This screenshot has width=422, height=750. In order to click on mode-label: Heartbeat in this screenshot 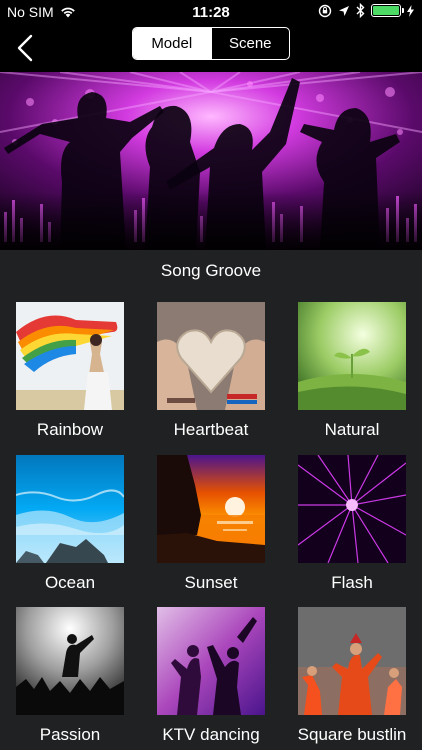, I will do `click(211, 429)`.